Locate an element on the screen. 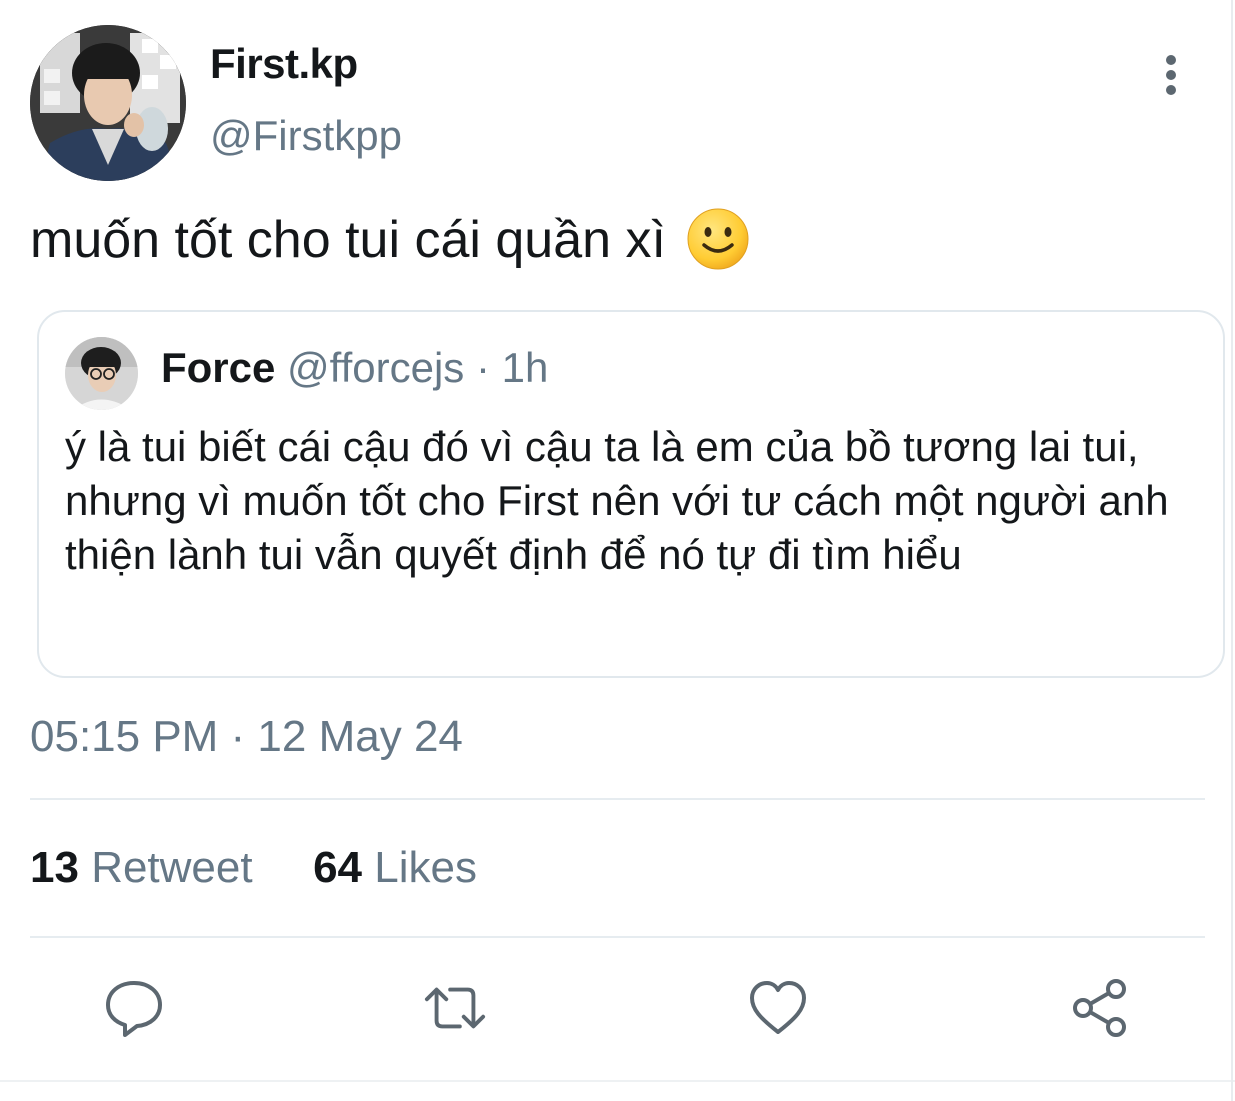 The image size is (1235, 1101). bottom-divider is located at coordinates (617, 1081).